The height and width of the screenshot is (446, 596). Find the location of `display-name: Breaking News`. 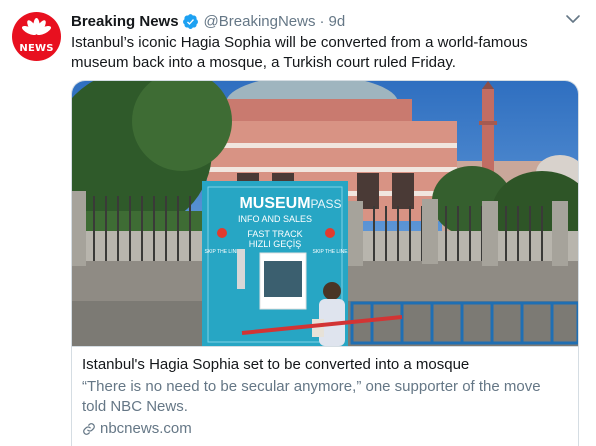

display-name: Breaking News is located at coordinates (125, 21).